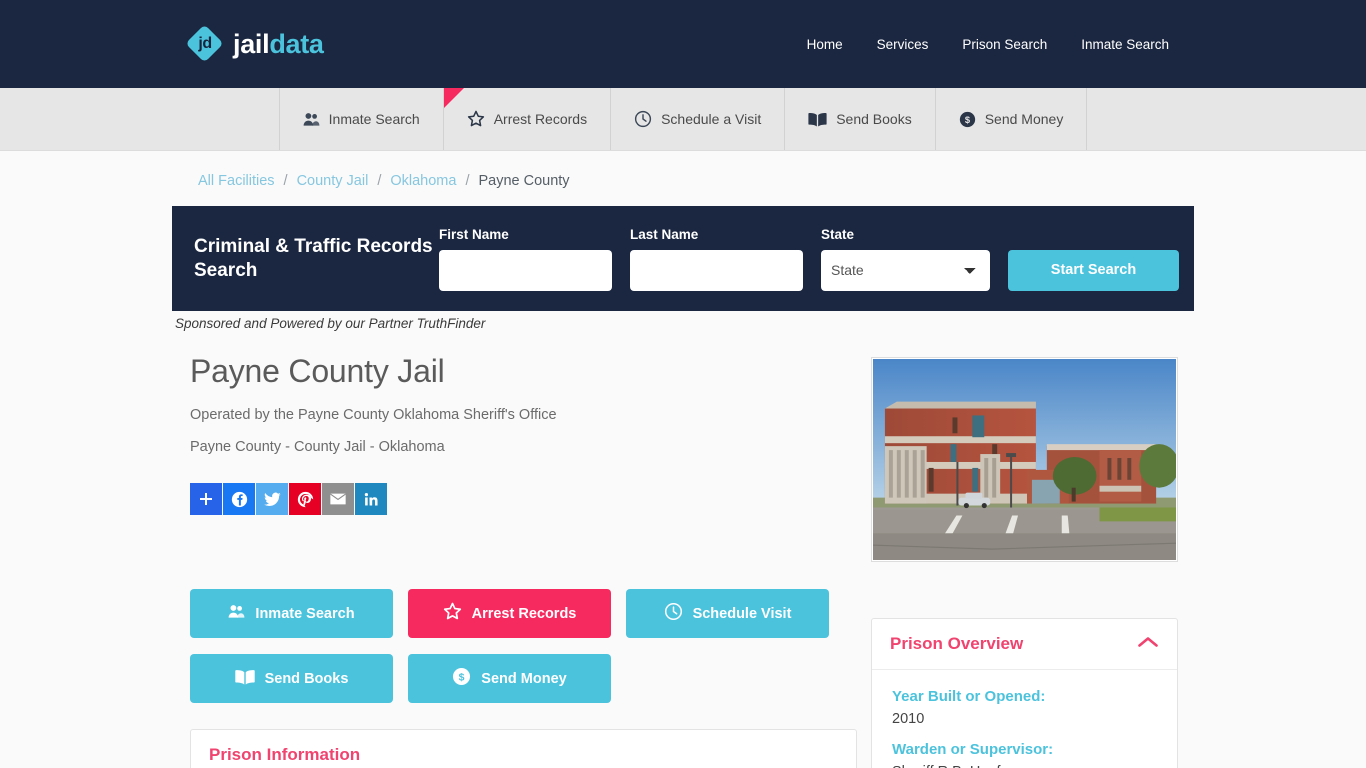  Describe the element at coordinates (305, 613) in the screenshot. I see `action-label: Inmate Search` at that location.